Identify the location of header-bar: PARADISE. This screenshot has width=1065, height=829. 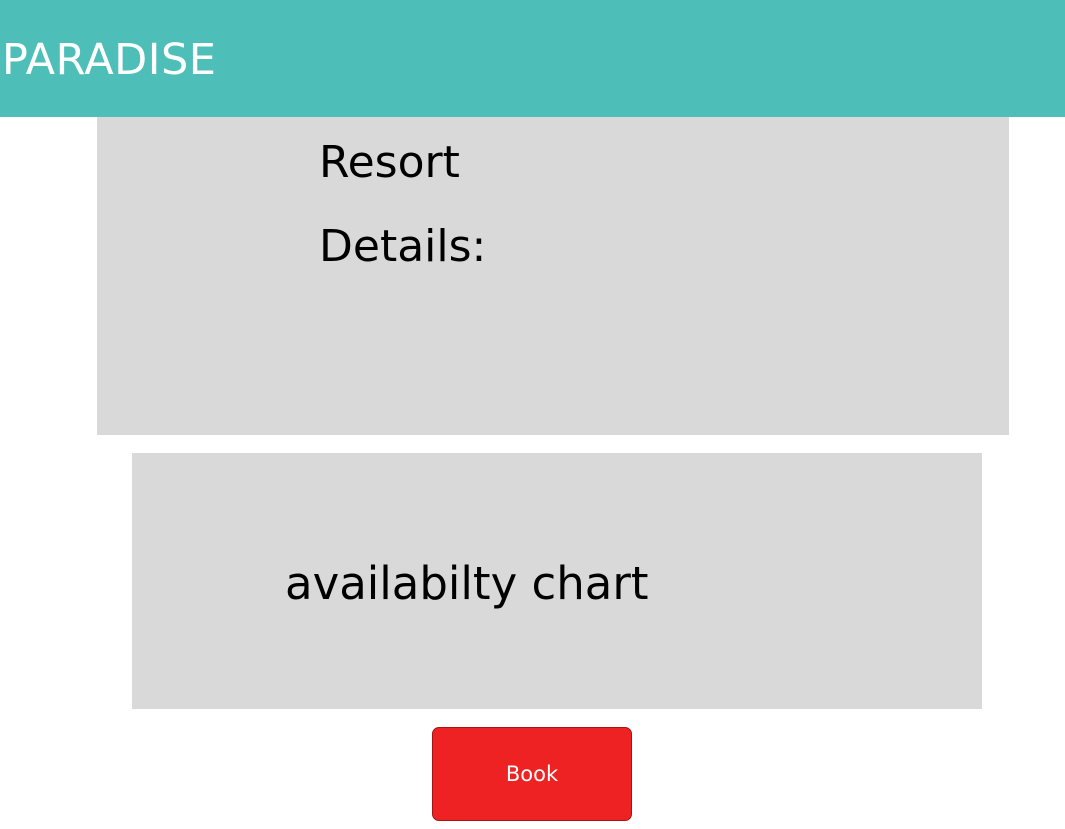
(532, 58).